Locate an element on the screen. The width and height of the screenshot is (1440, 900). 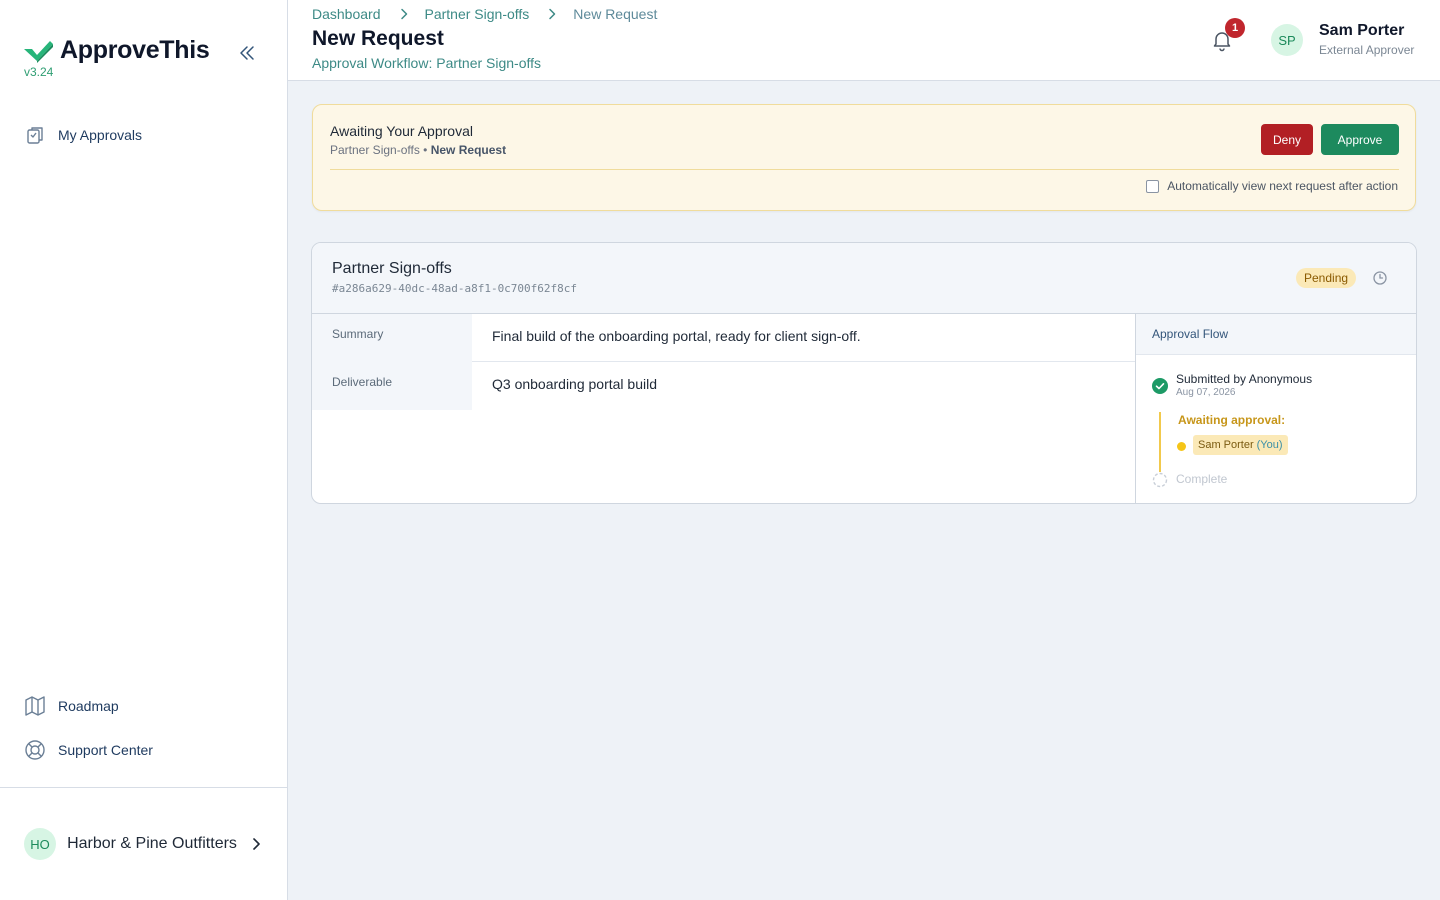
user-avatar: SP is located at coordinates (1287, 40).